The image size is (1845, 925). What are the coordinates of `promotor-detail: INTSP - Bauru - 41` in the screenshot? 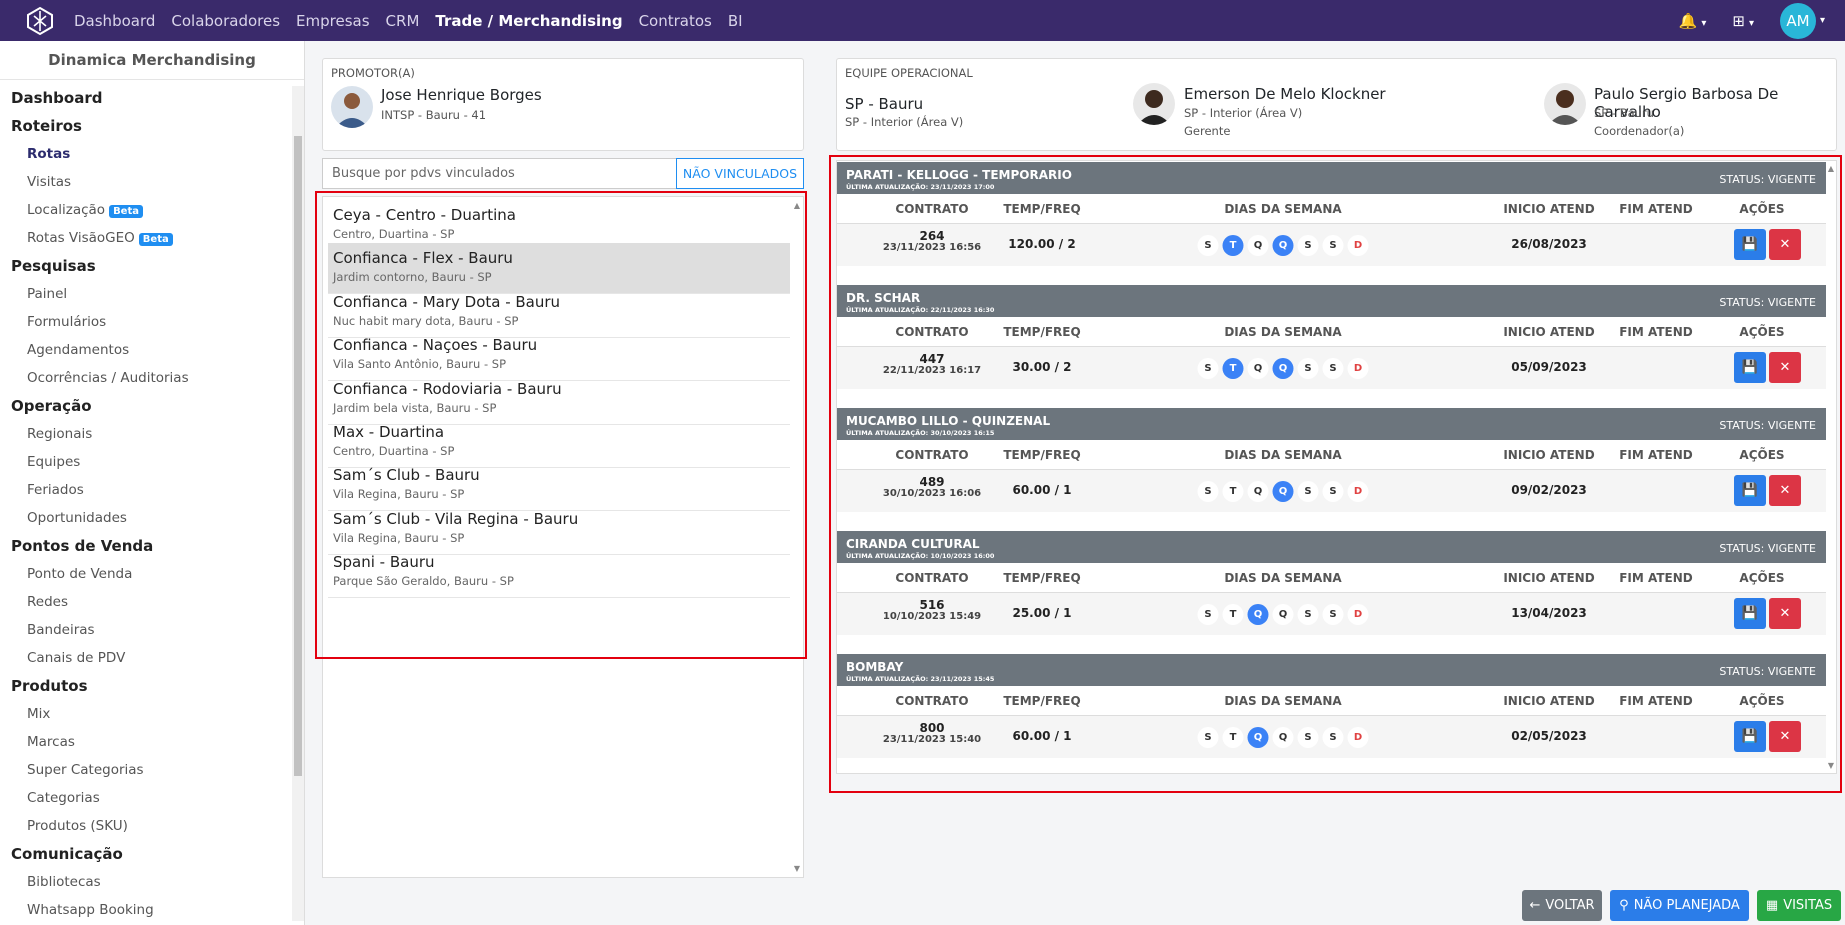 It's located at (434, 115).